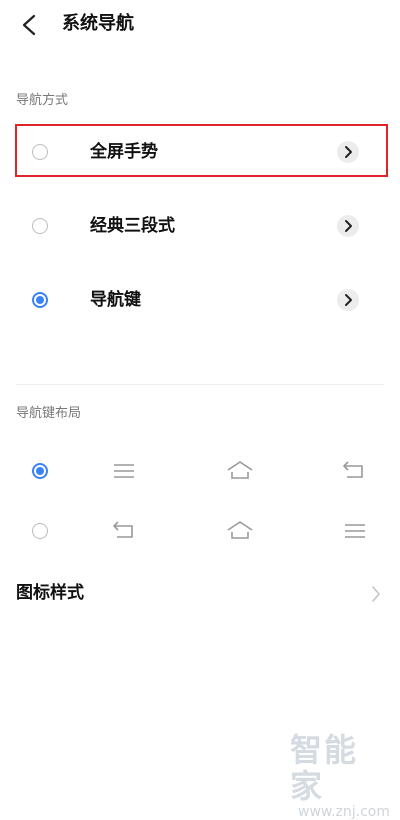 This screenshot has height=820, width=400. Describe the element at coordinates (49, 413) in the screenshot. I see `section-title-nav-key-layout: 导航键布局` at that location.